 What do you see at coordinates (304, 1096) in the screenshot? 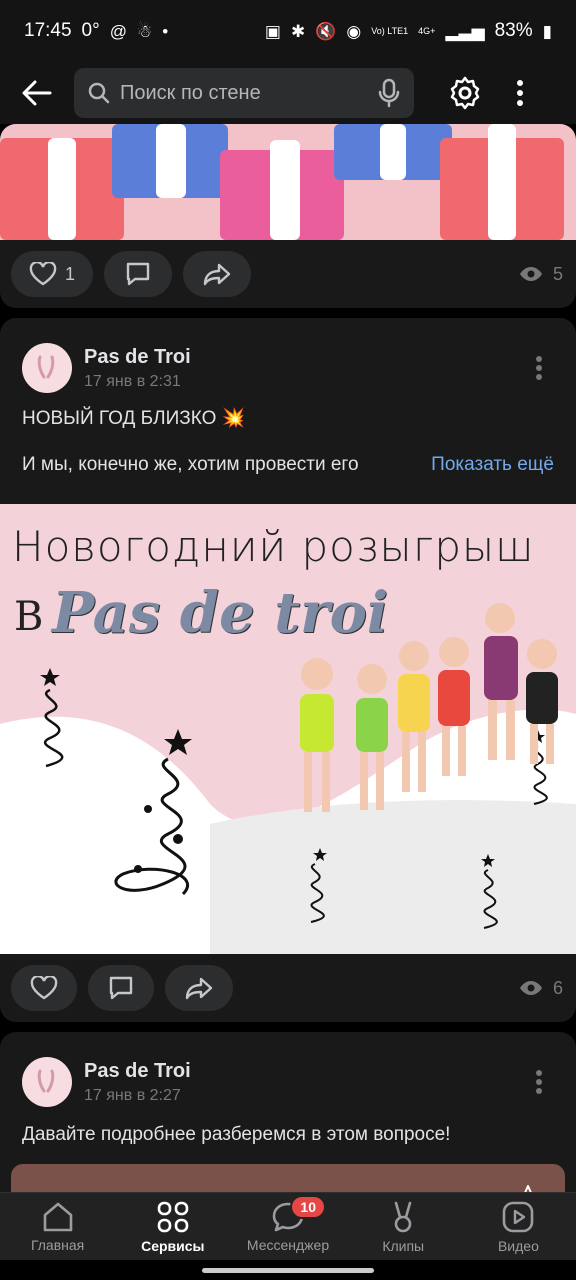
I see `post-date: 17 янв в 2:27` at bounding box center [304, 1096].